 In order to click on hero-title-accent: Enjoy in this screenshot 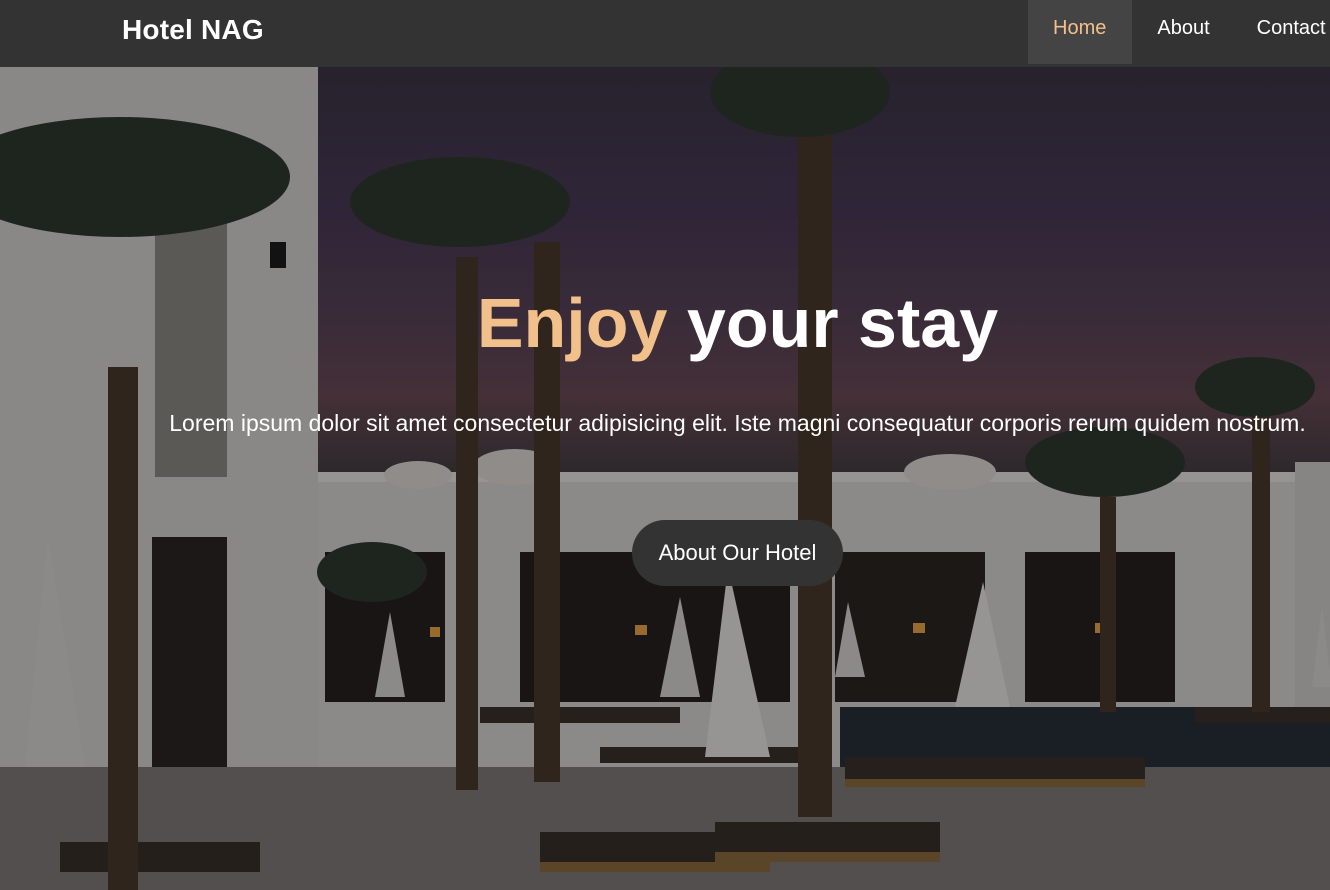, I will do `click(572, 323)`.